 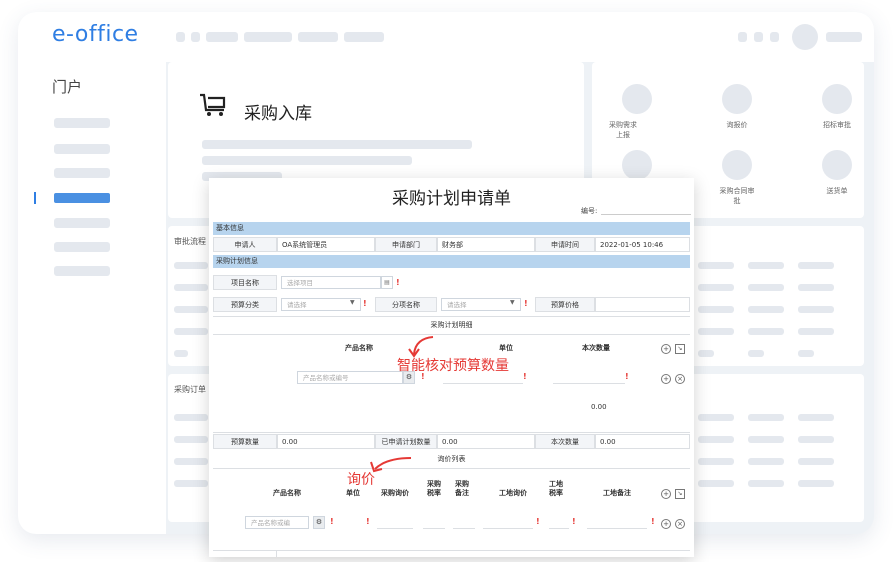 What do you see at coordinates (483, 383) in the screenshot?
I see `unit-input-line` at bounding box center [483, 383].